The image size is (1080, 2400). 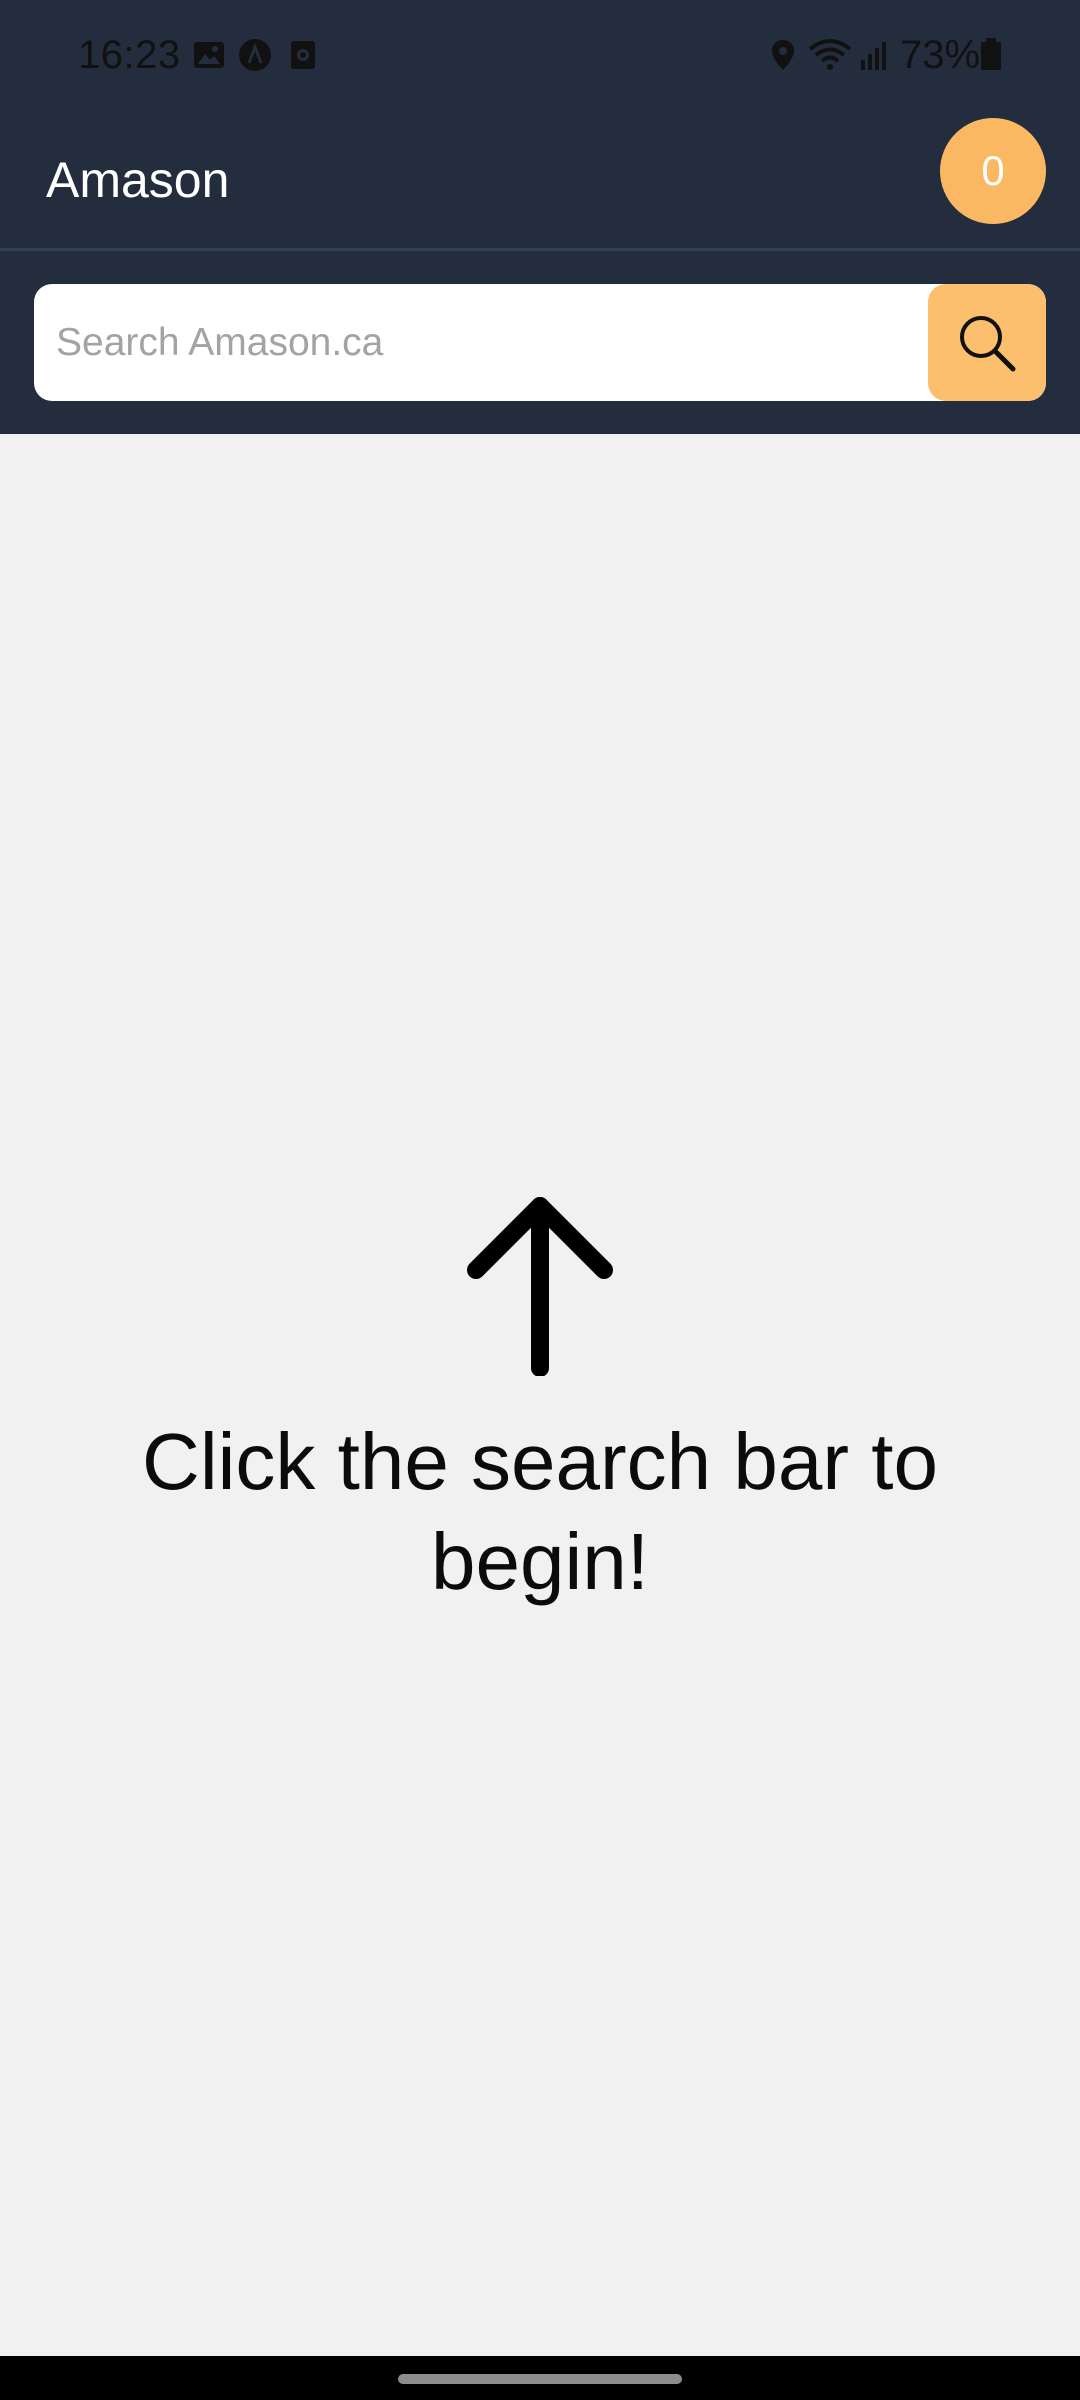 I want to click on search-bar, so click(x=540, y=342).